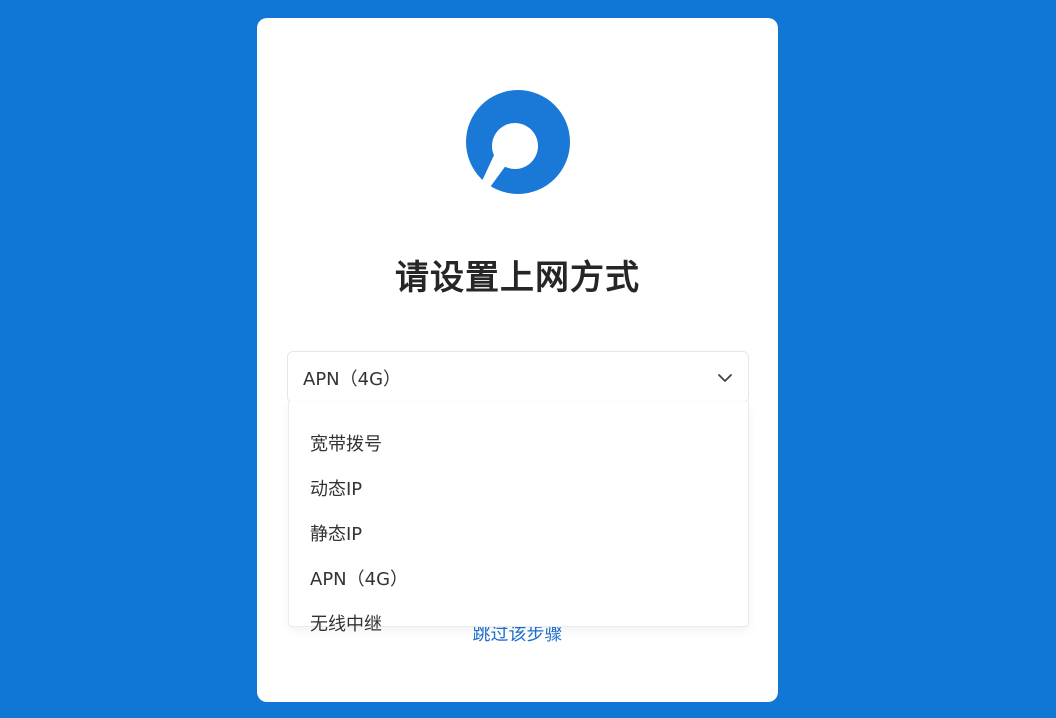 The image size is (1056, 718). Describe the element at coordinates (336, 533) in the screenshot. I see `option-static-ip: 静态IP` at that location.